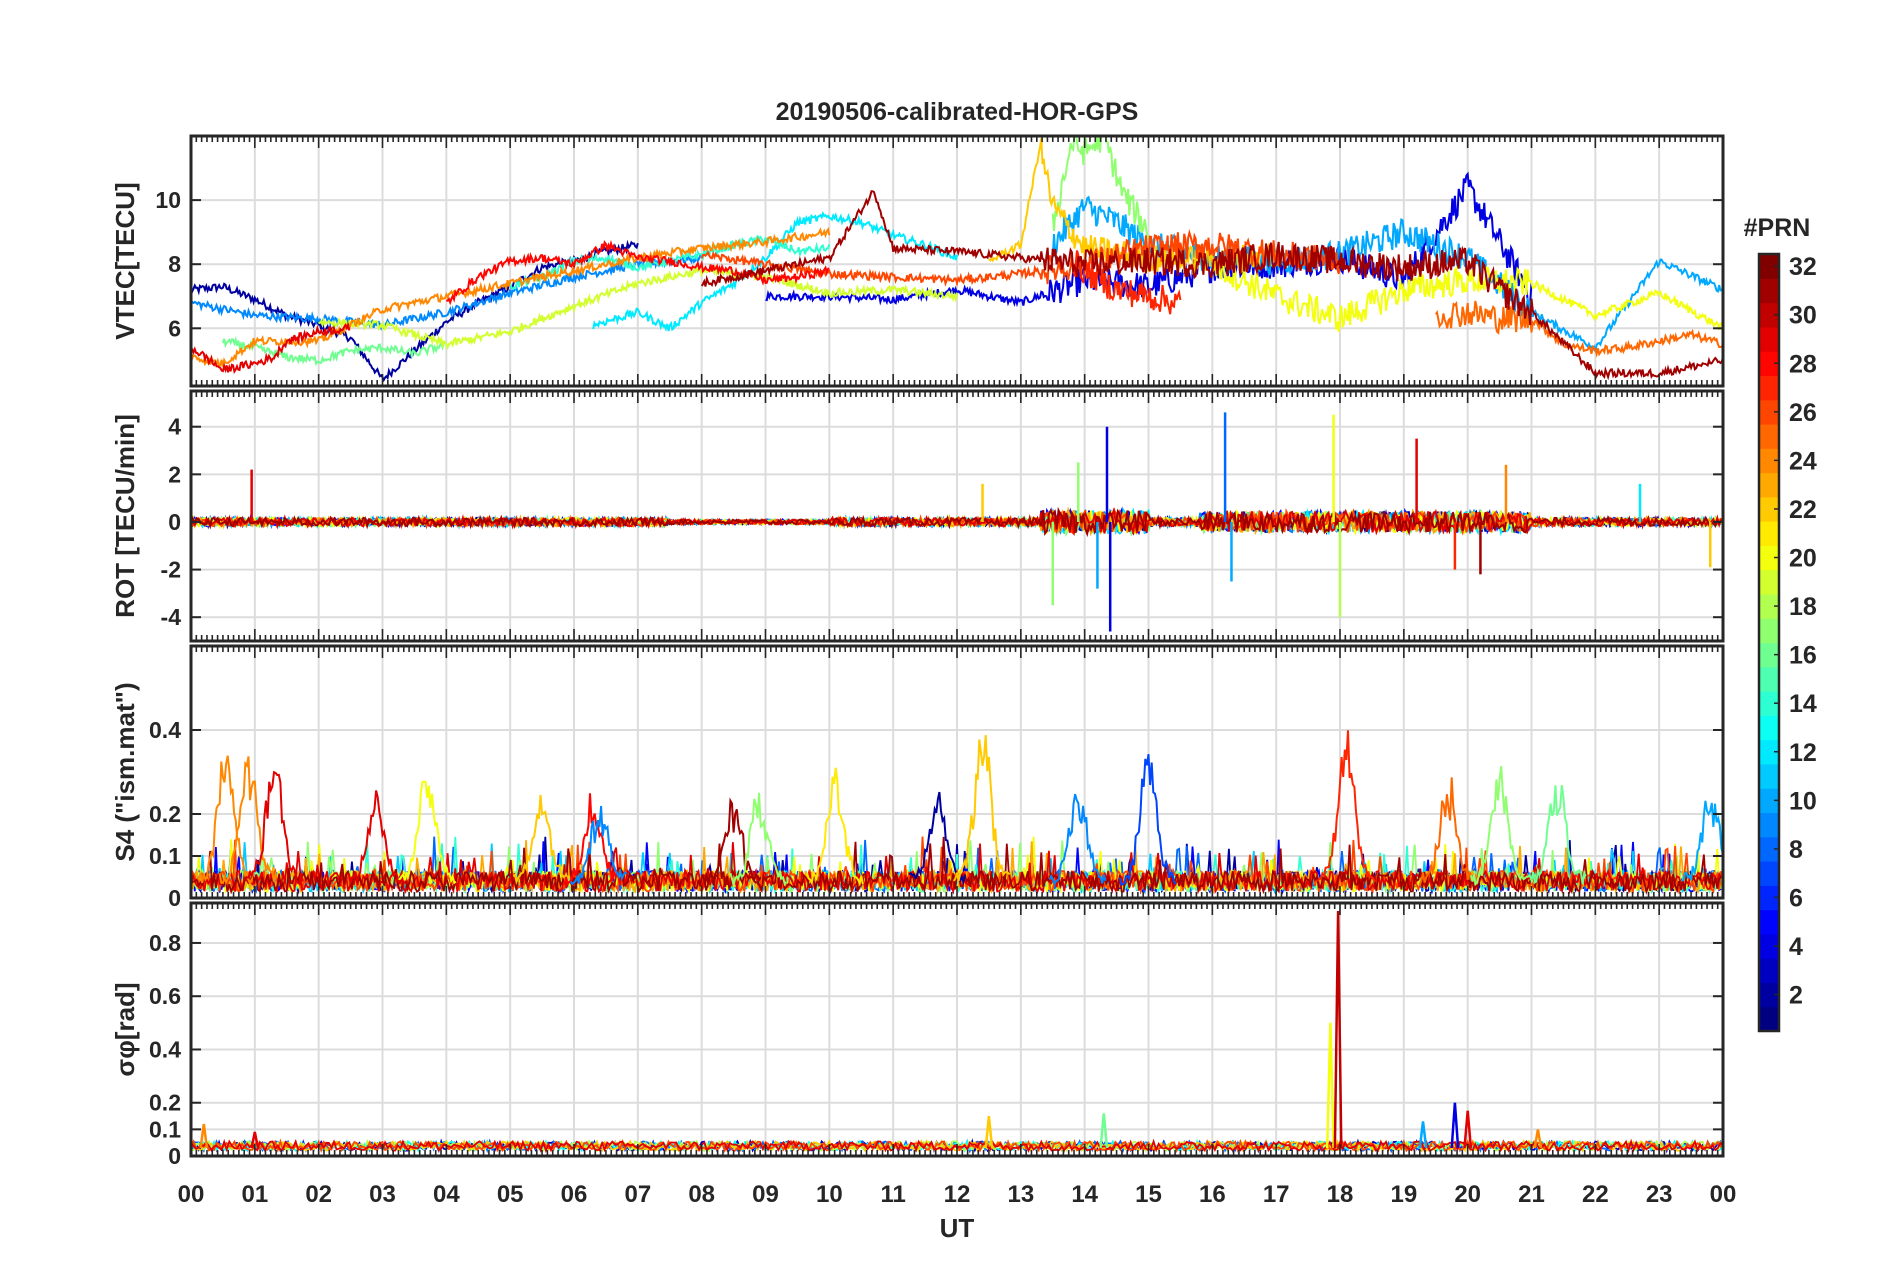  What do you see at coordinates (957, 1228) in the screenshot?
I see `x-axis-label: UT` at bounding box center [957, 1228].